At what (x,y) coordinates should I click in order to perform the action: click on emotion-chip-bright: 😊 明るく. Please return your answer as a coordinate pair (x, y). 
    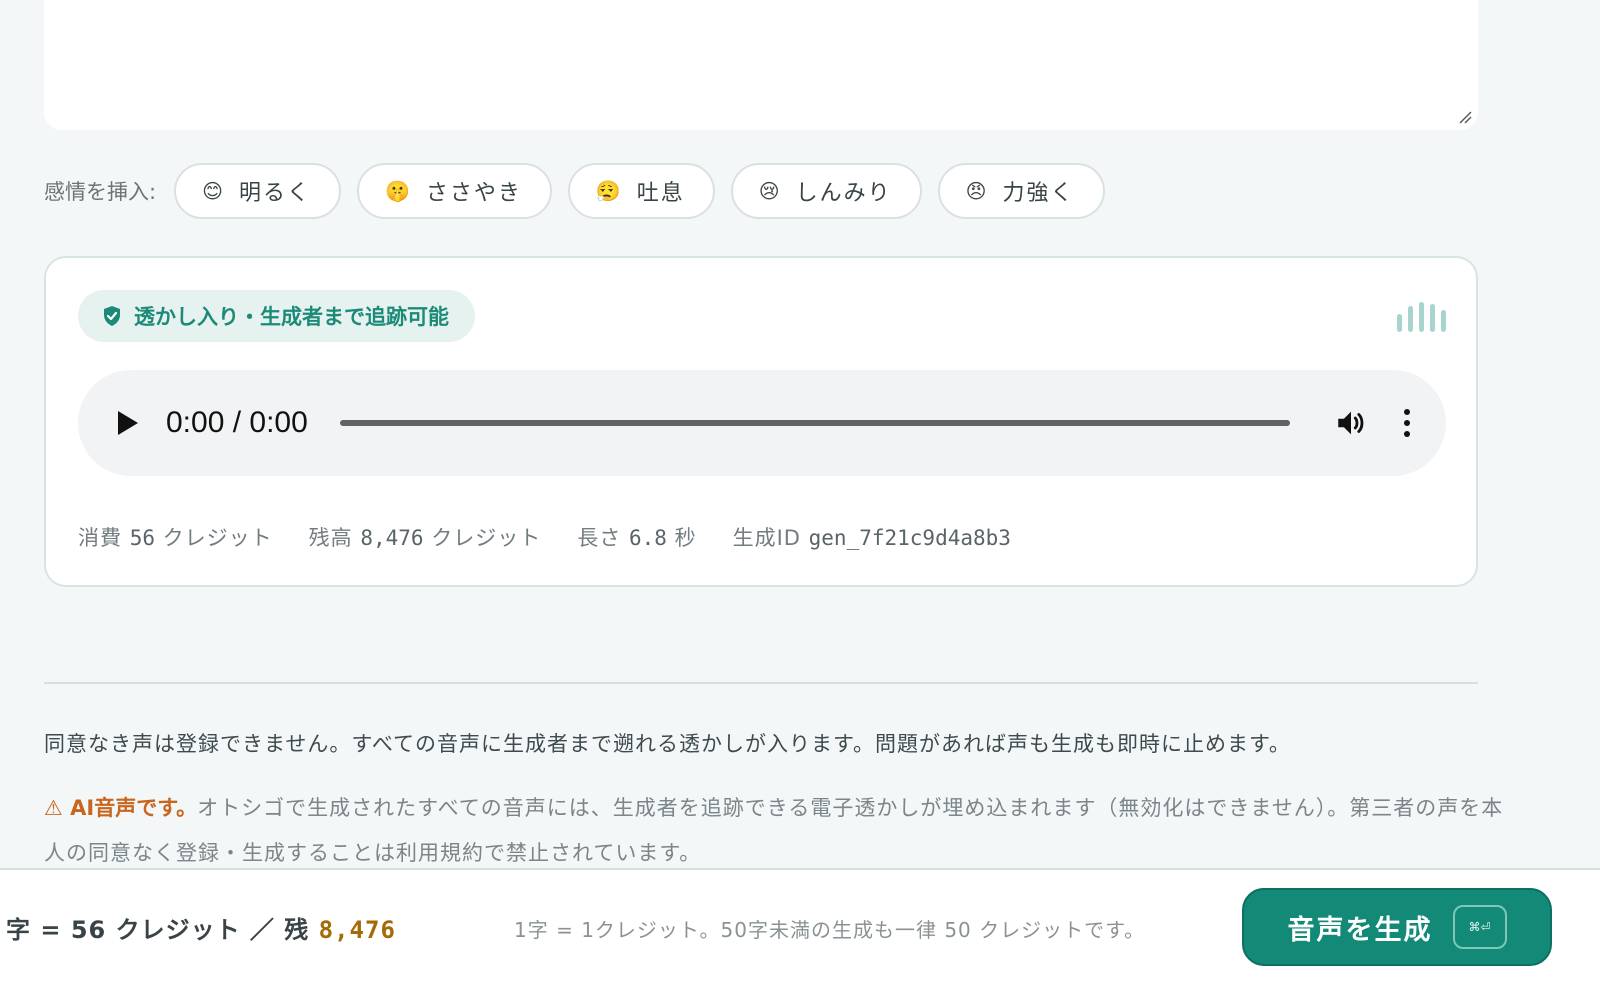
    Looking at the image, I should click on (257, 191).